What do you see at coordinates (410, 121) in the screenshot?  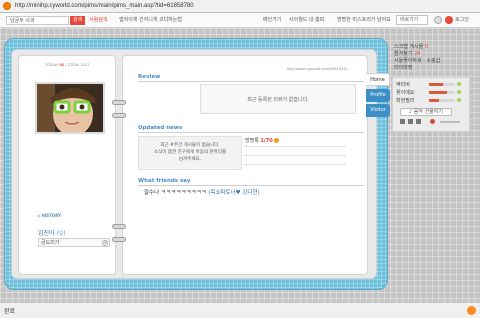 I see `stop-icon` at bounding box center [410, 121].